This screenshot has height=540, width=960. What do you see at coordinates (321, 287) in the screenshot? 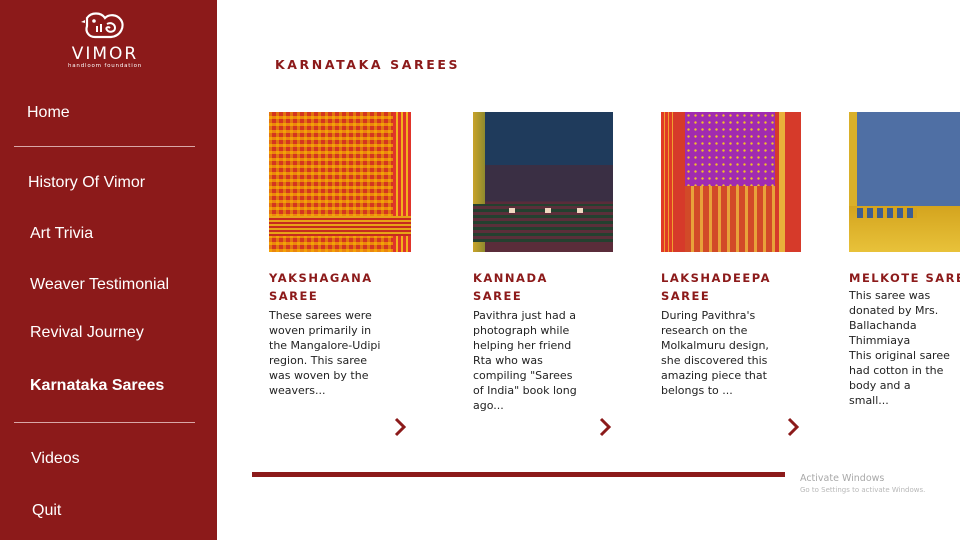
I see `card-title: YAKSHAGANA SAREE` at bounding box center [321, 287].